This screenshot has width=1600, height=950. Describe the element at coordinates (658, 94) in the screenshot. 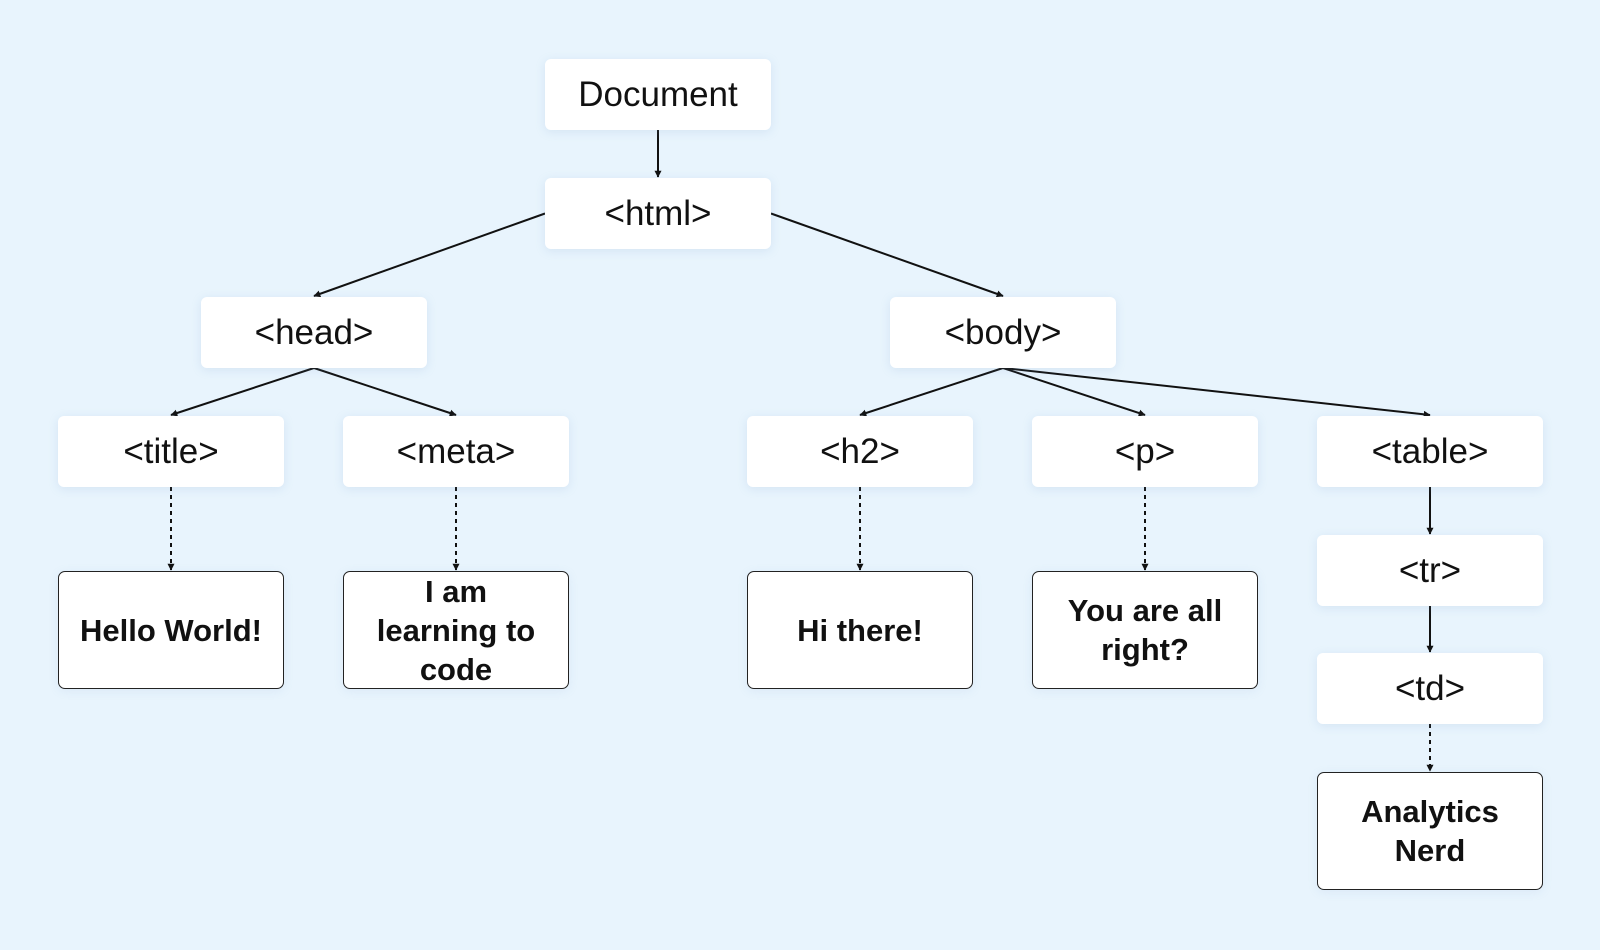

I see `node-document: Document` at that location.